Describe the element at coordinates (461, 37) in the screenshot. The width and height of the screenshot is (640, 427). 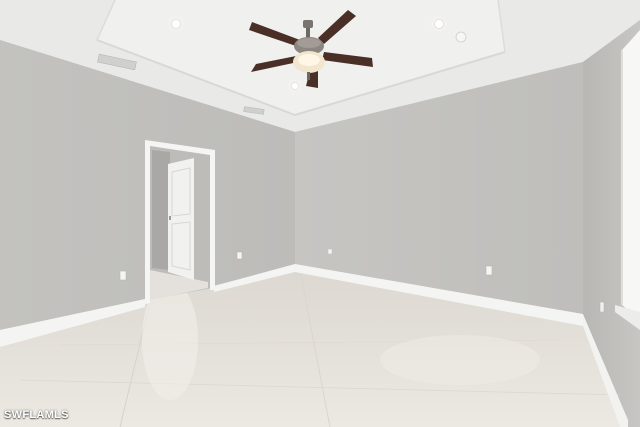
I see `smoke-detector` at that location.